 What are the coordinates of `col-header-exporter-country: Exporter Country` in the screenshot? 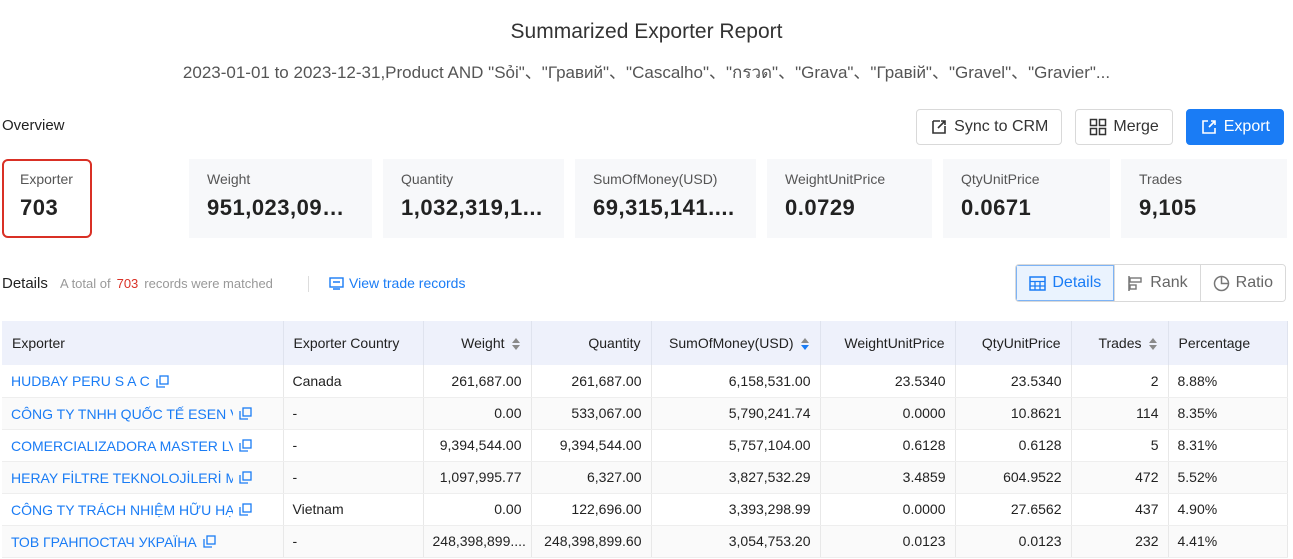 It's located at (353, 343).